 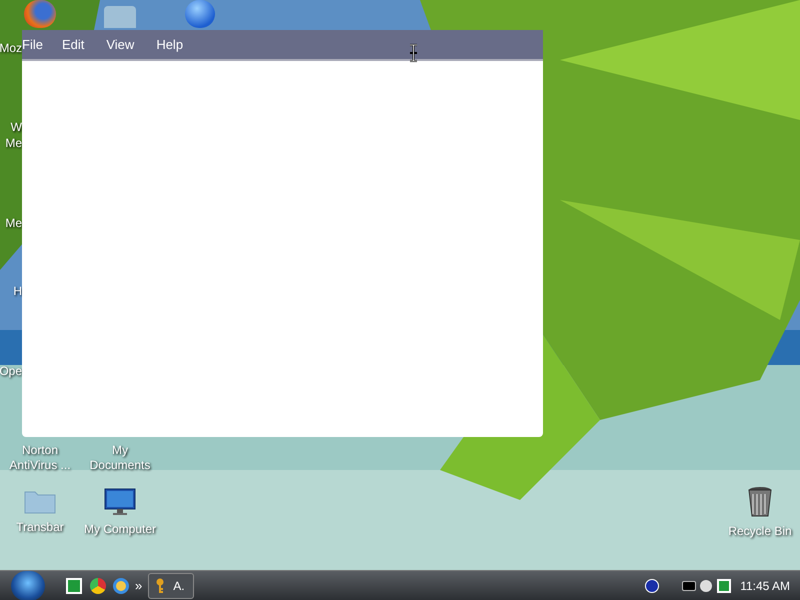 I want to click on icon-label: Moz, so click(x=11, y=48).